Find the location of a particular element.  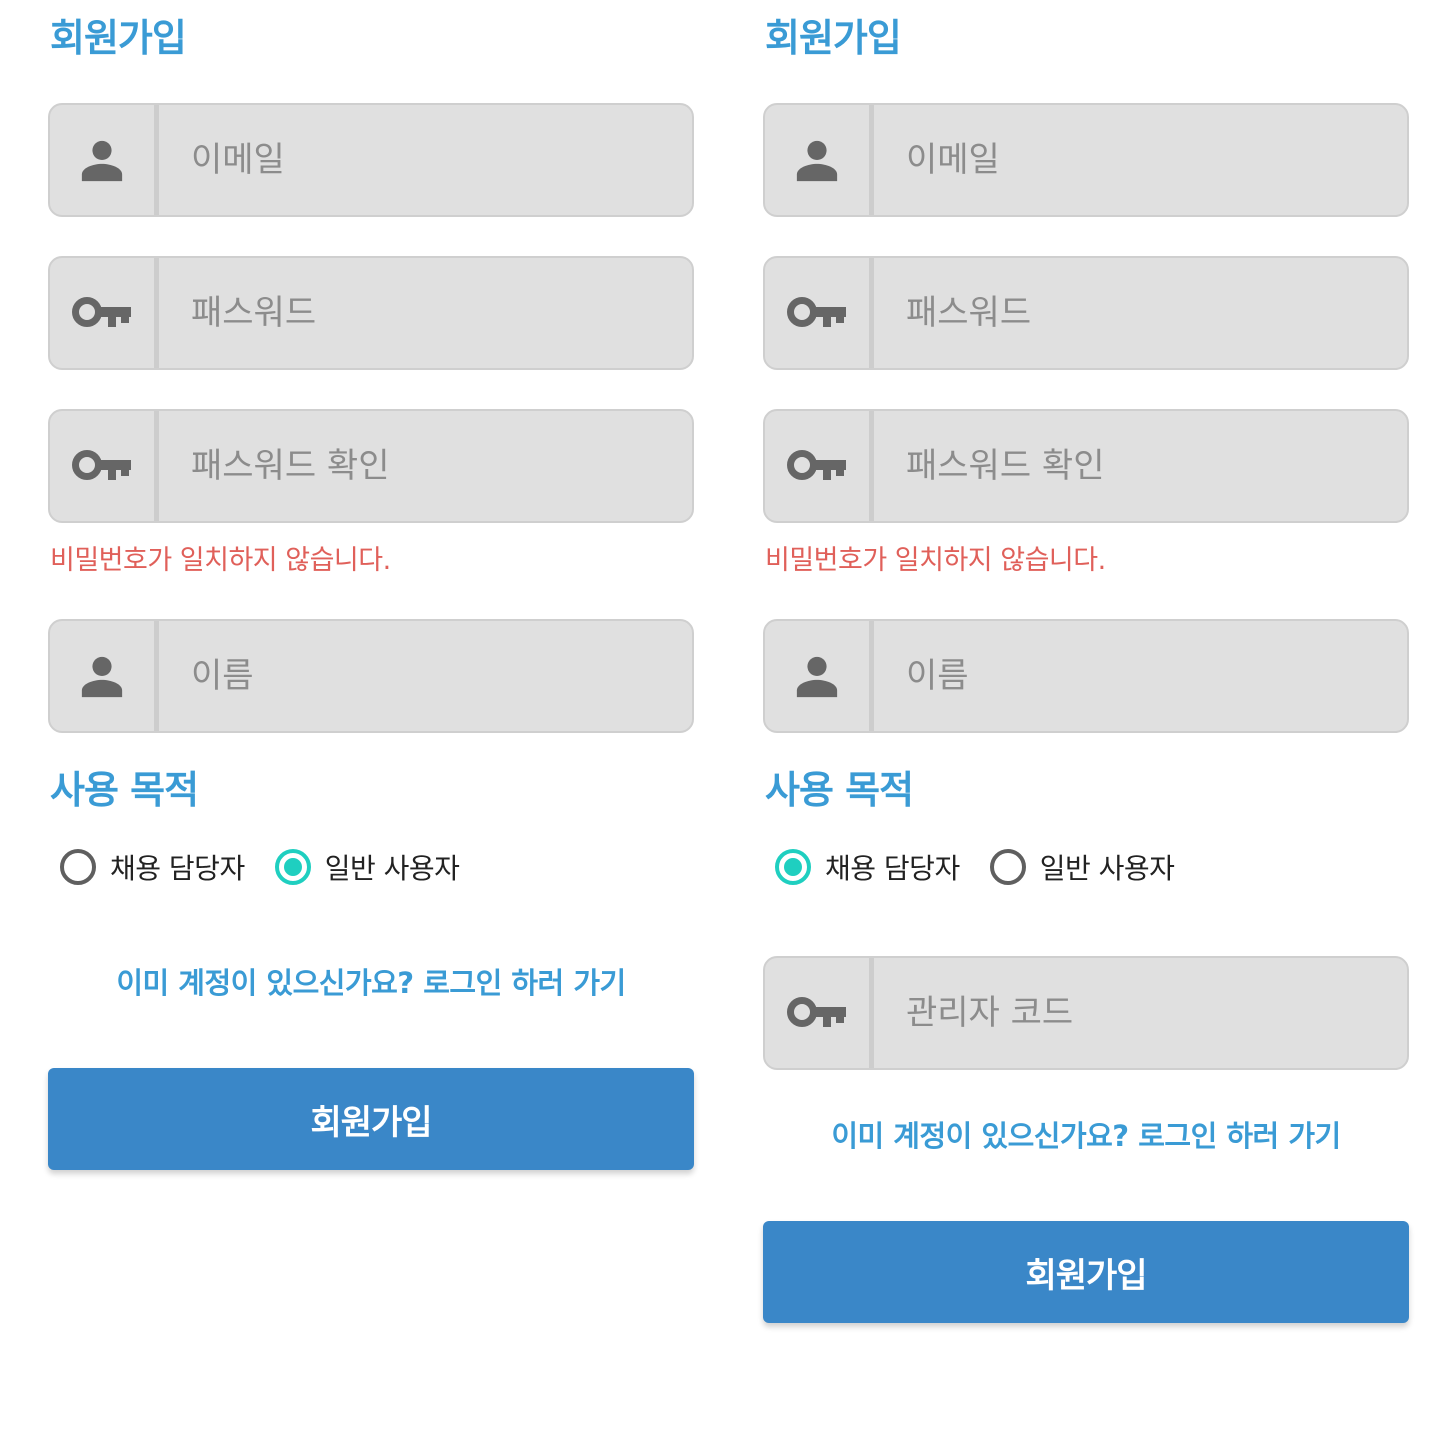

admin-code-input is located at coordinates (1140, 1013).